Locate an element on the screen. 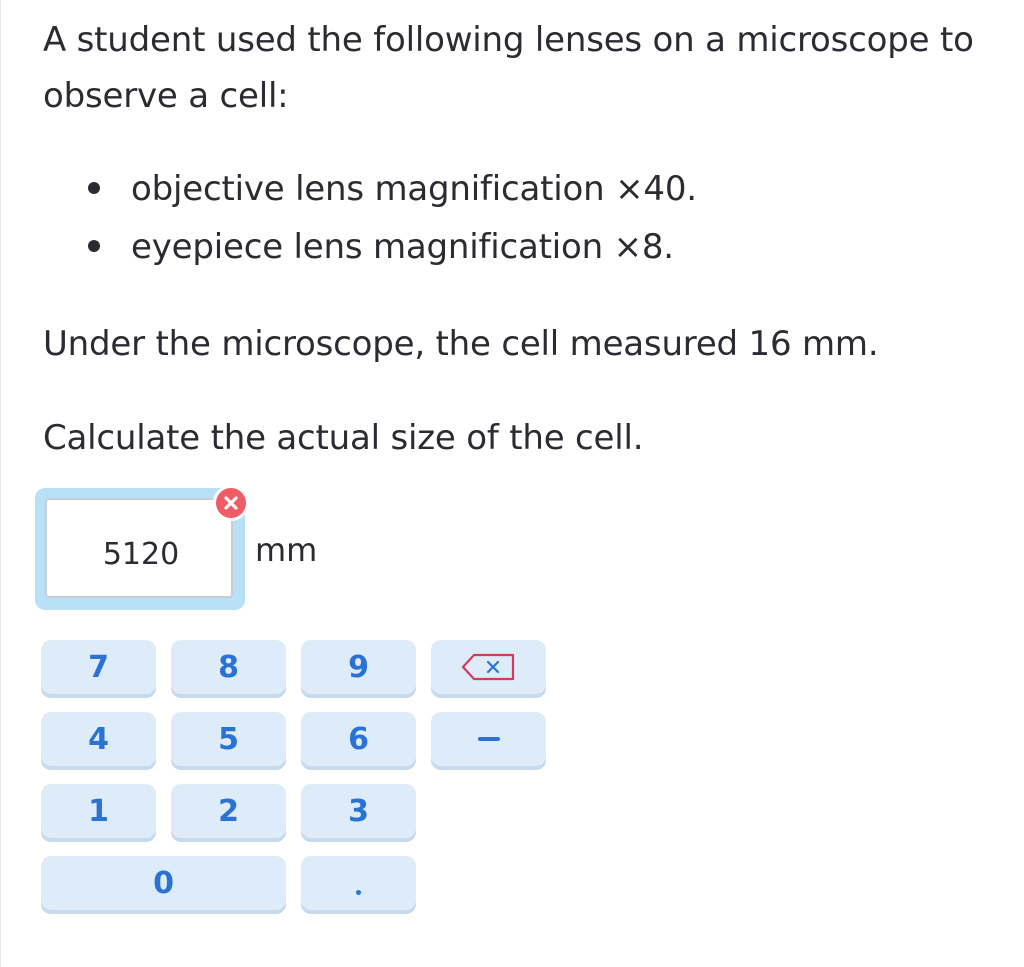  decimal-point-icon is located at coordinates (358, 892).